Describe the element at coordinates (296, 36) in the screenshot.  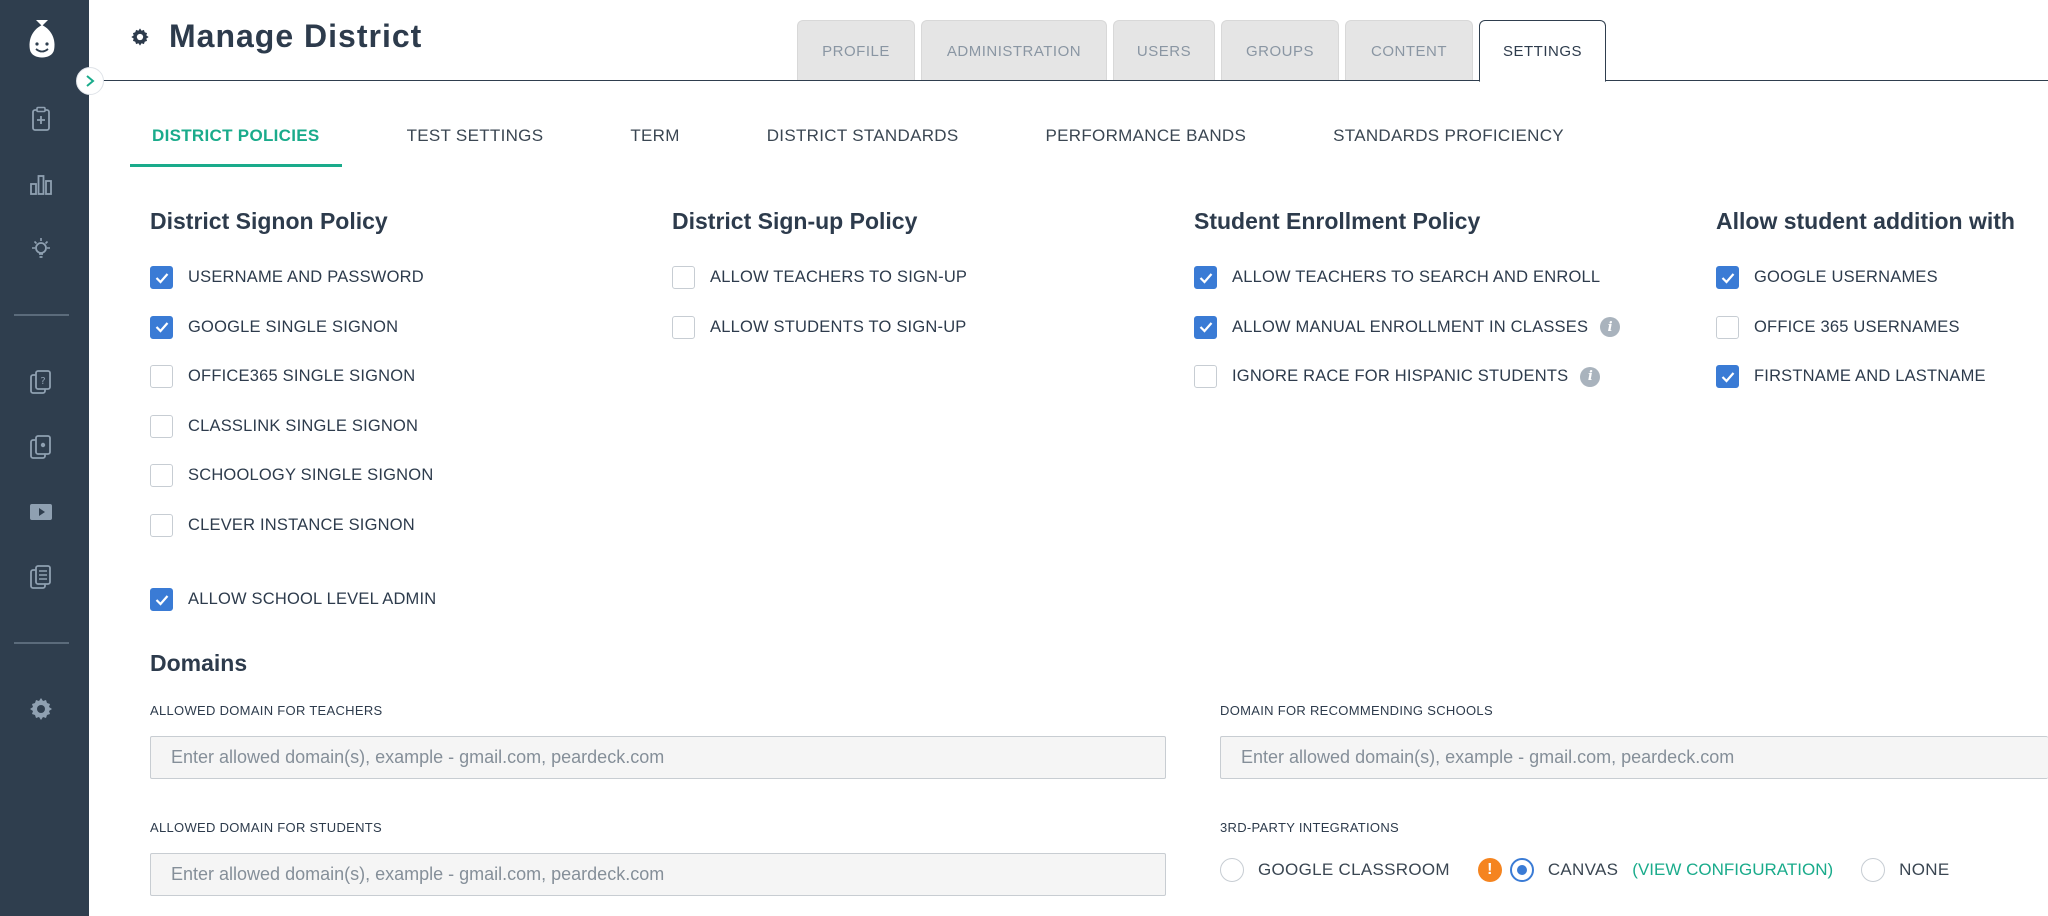
I see `page-title: Manage District` at that location.